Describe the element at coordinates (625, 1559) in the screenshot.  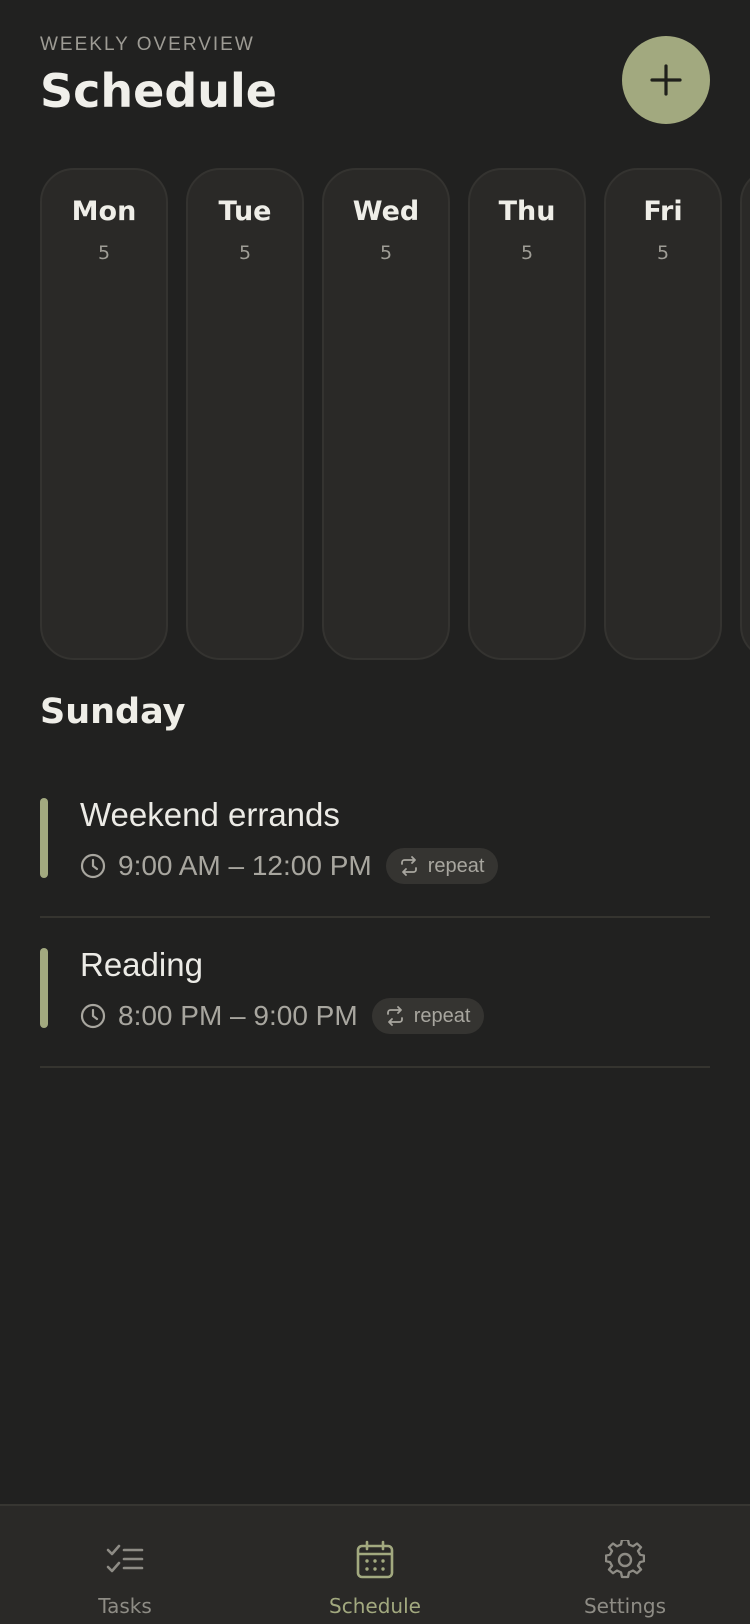
I see `gear-icon` at that location.